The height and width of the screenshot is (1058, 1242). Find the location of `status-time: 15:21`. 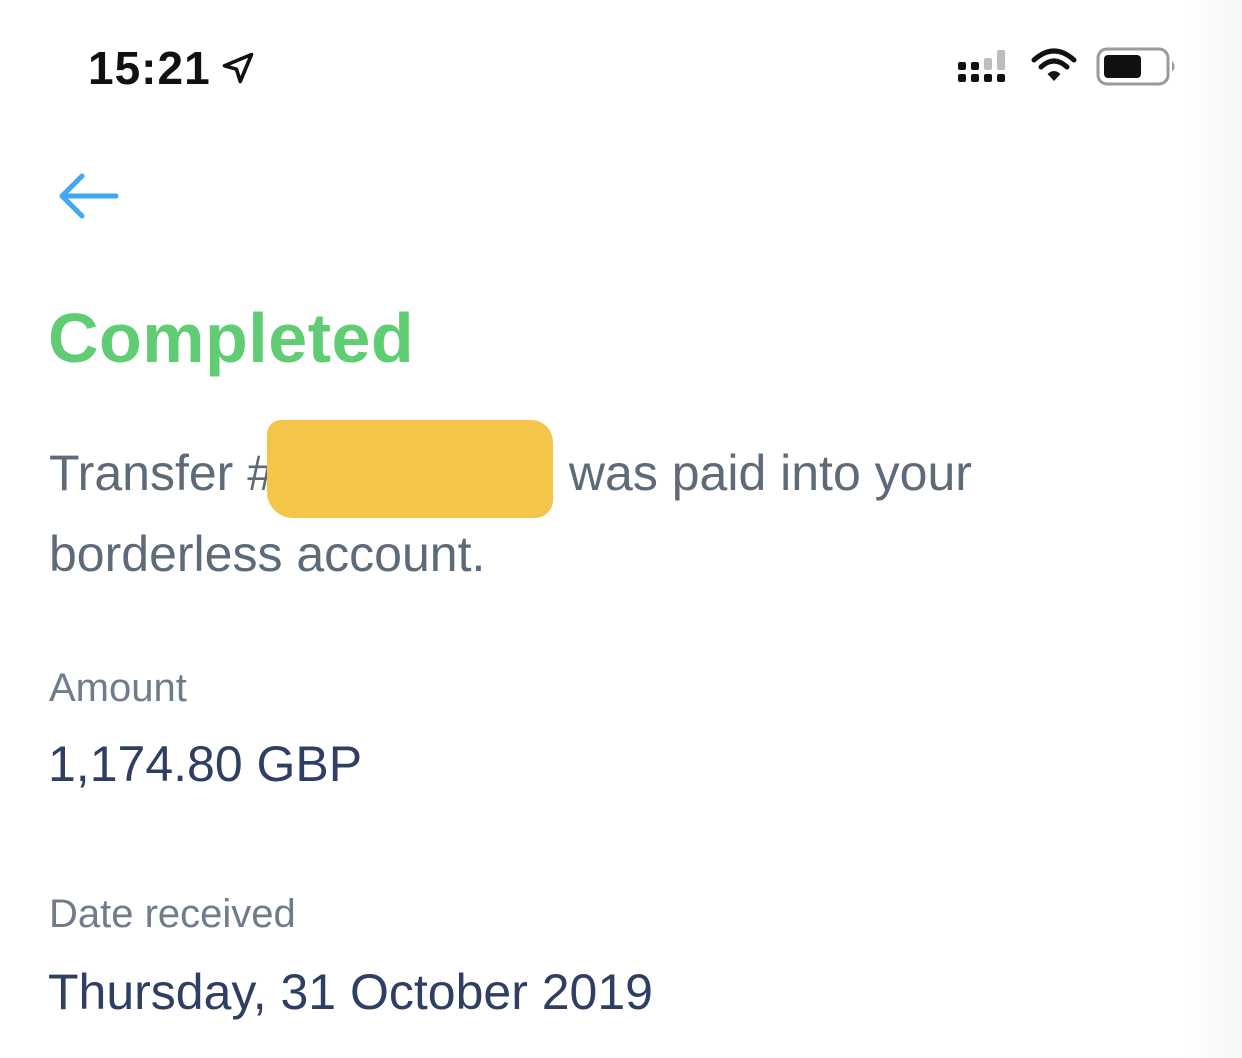

status-time: 15:21 is located at coordinates (149, 68).